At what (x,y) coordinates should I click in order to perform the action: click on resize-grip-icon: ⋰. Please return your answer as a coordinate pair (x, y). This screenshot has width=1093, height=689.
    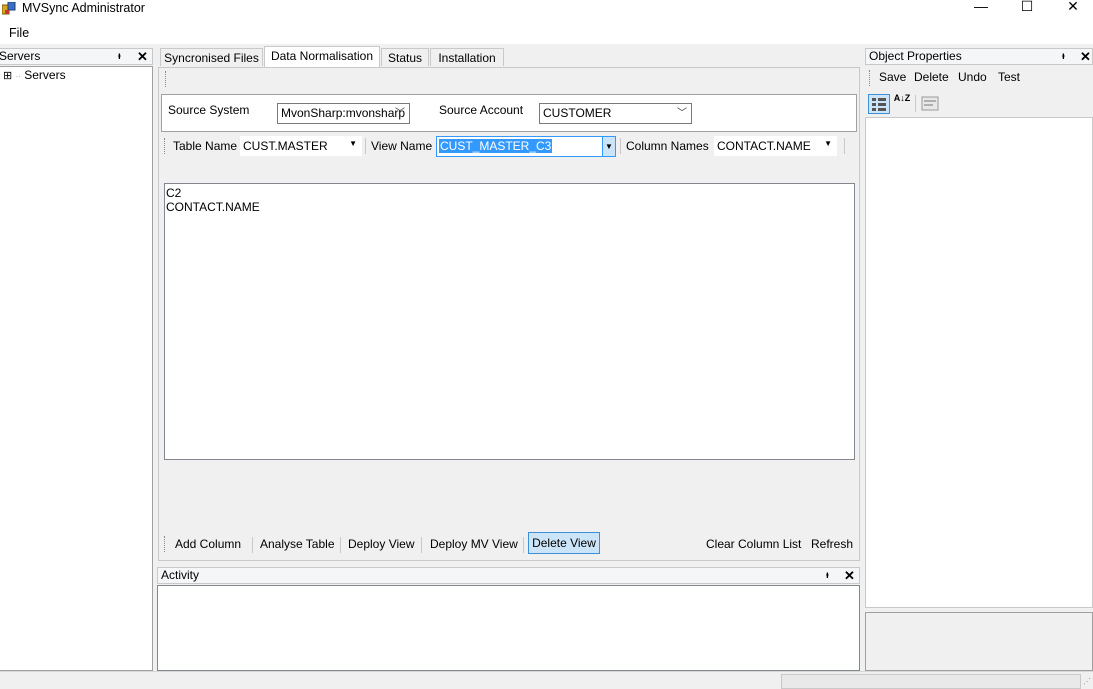
    Looking at the image, I should click on (1088, 682).